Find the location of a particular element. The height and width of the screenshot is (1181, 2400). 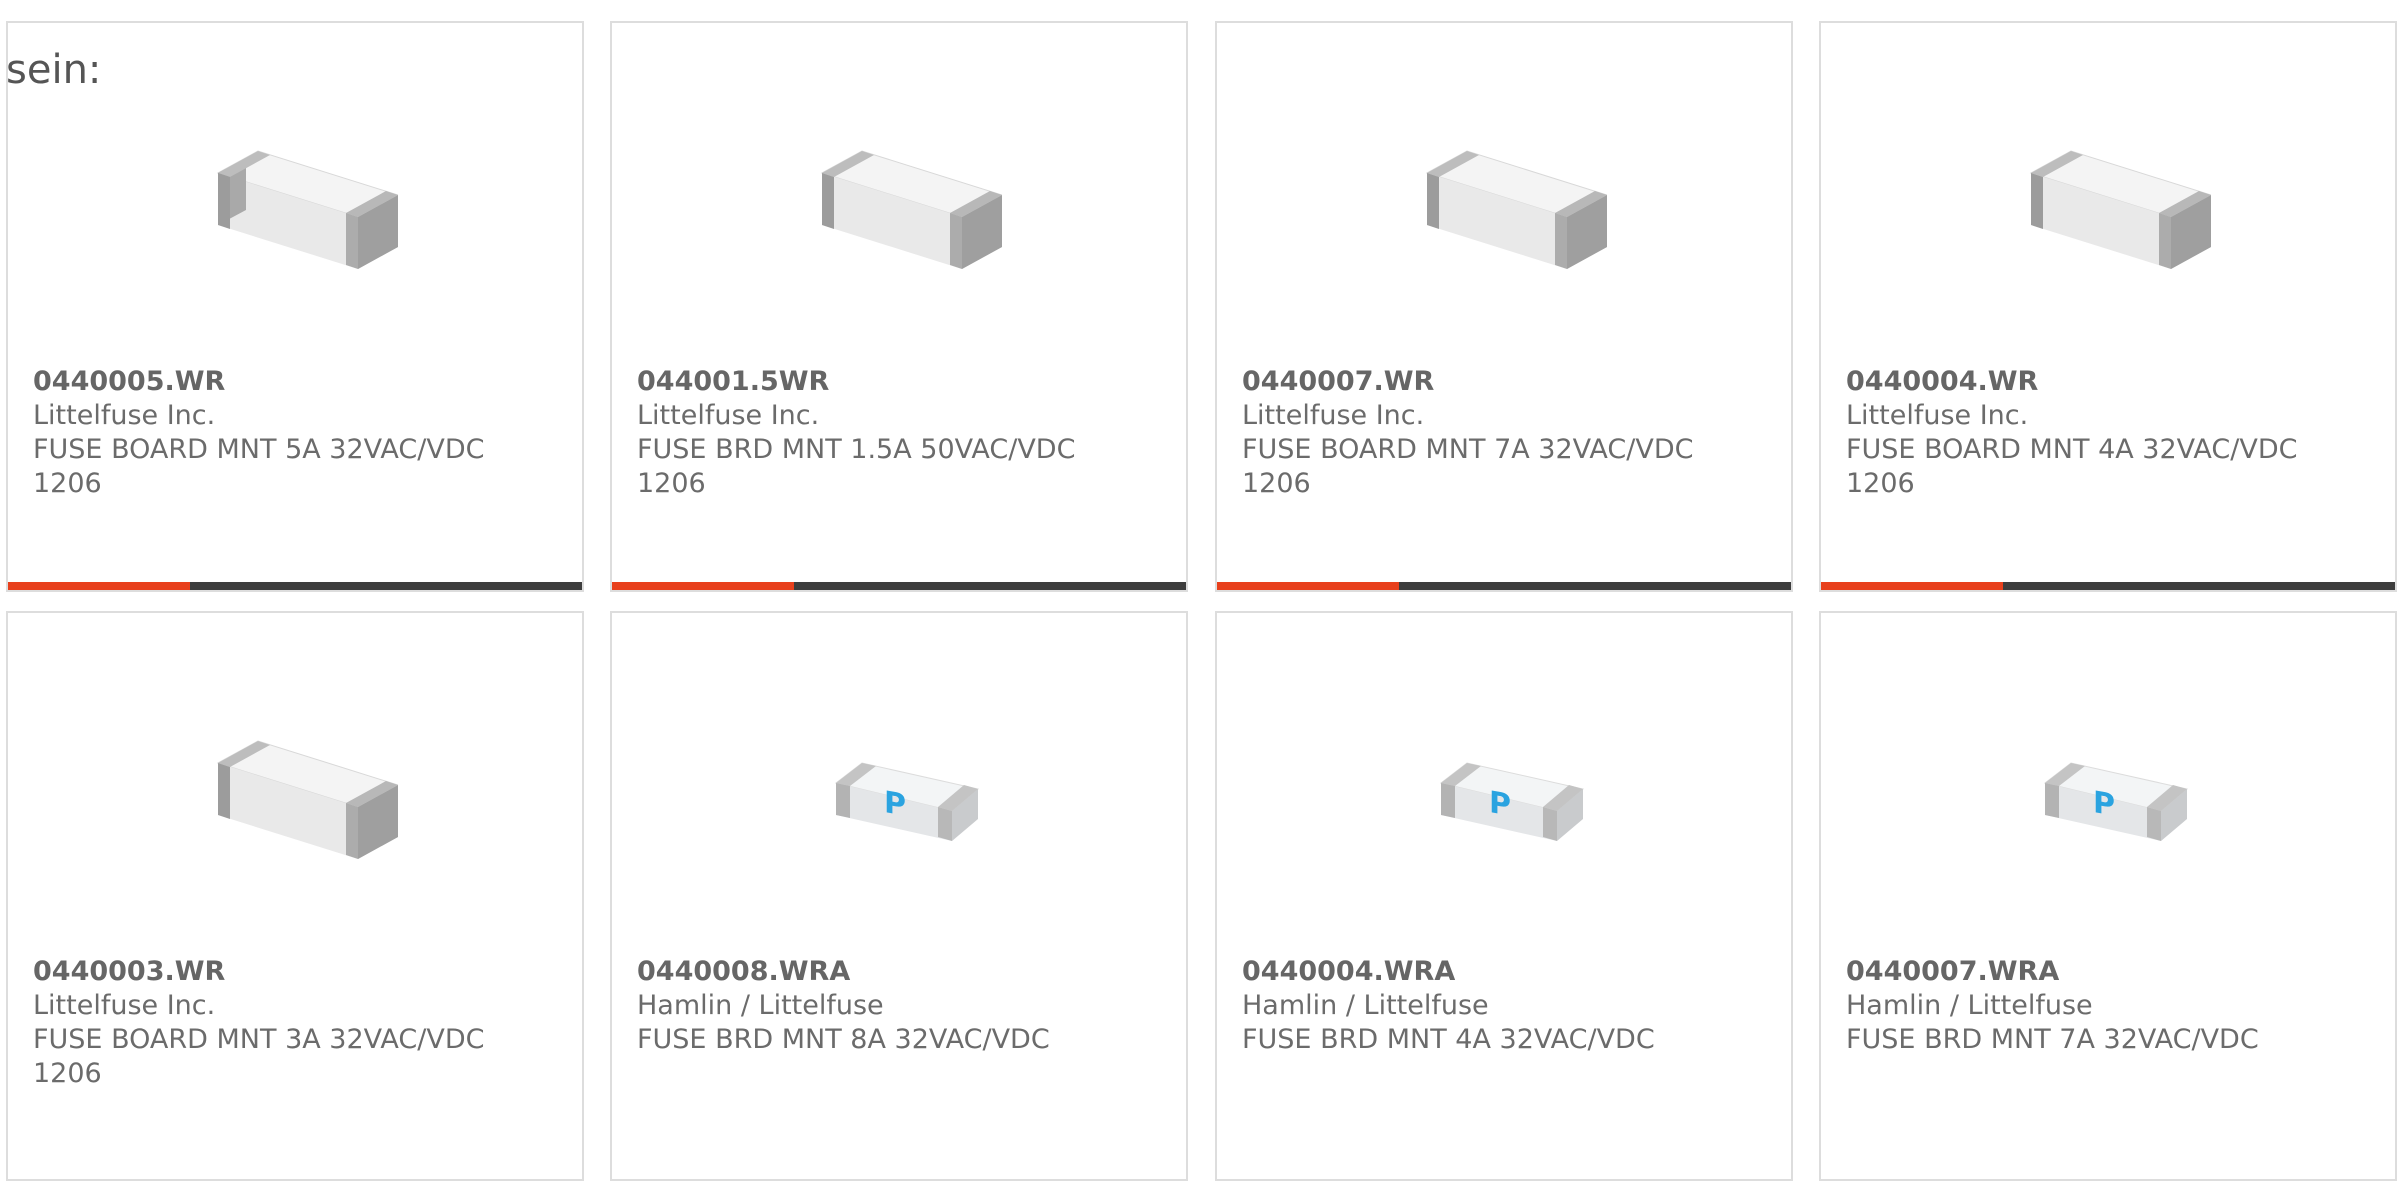

part-number: 044001.5WR is located at coordinates (901, 382).